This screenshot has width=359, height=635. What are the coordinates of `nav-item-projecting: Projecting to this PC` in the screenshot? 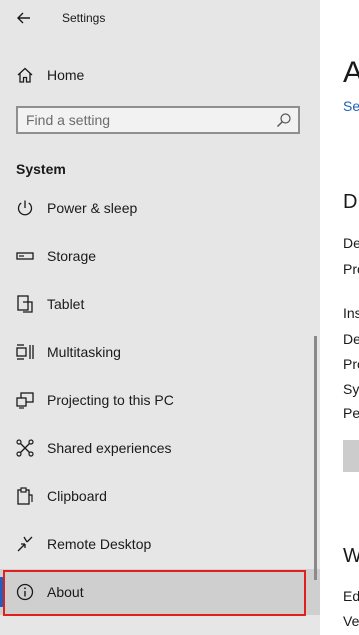 It's located at (160, 400).